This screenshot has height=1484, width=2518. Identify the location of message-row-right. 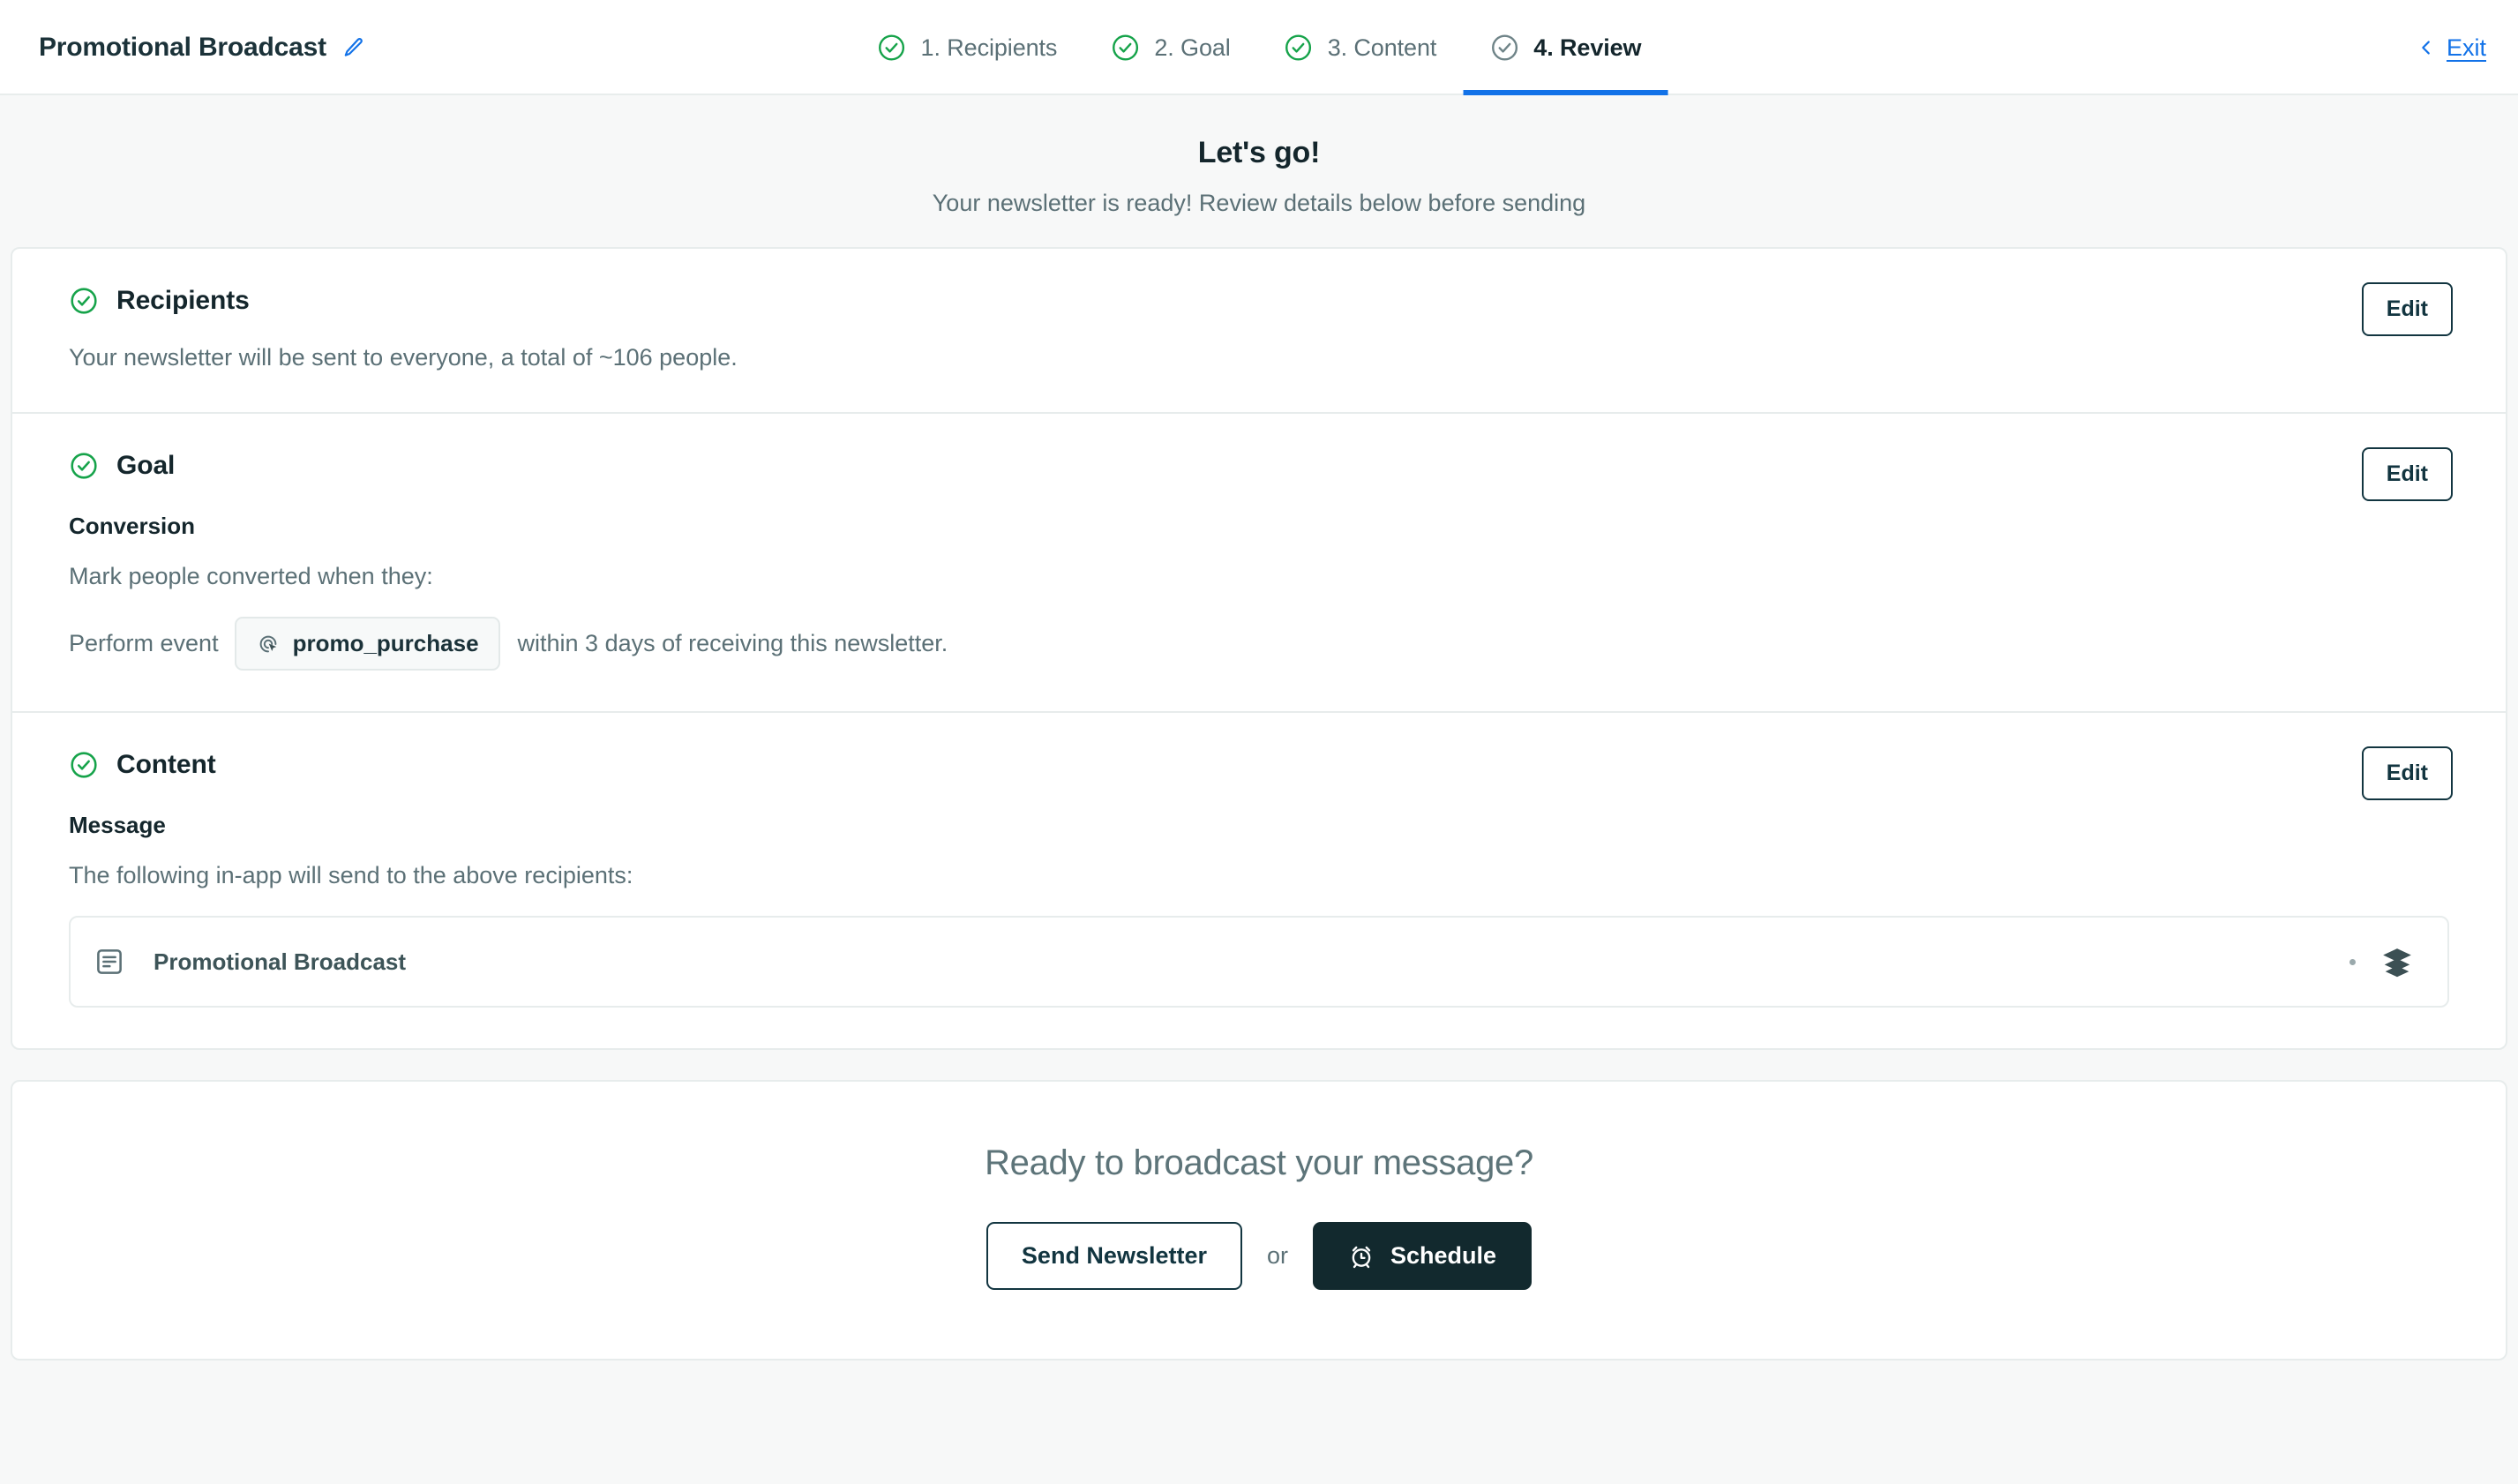
(2381, 961).